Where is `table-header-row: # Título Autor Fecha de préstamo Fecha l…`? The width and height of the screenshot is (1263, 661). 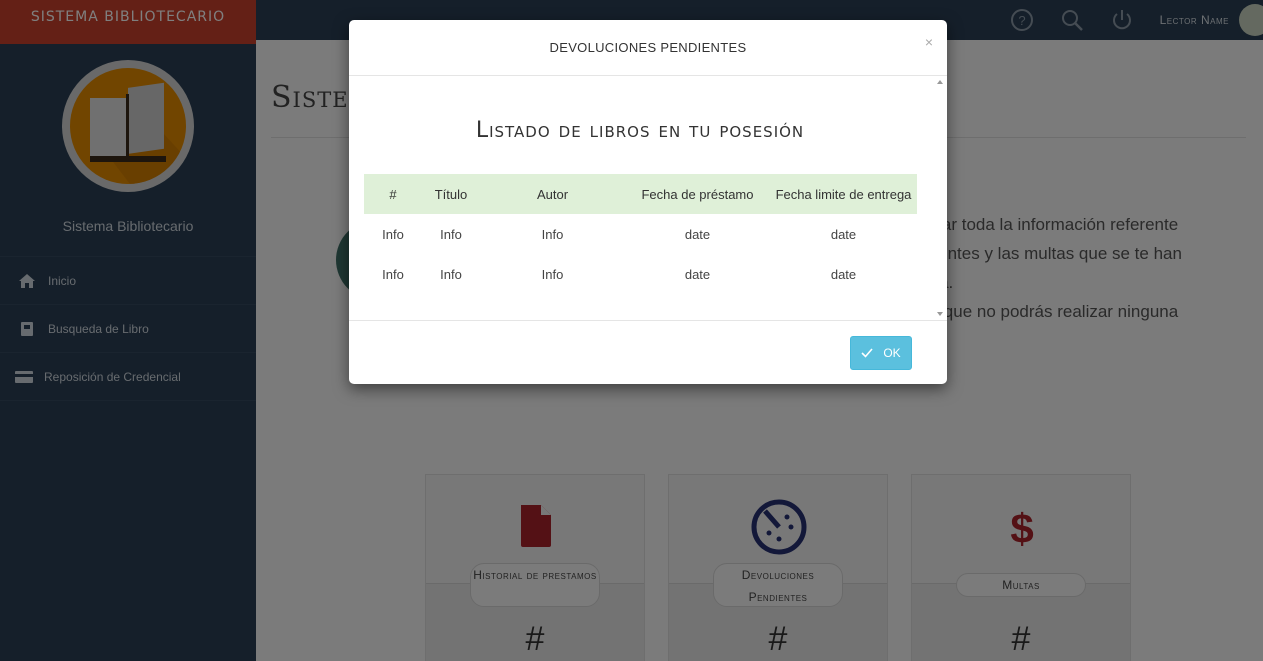 table-header-row: # Título Autor Fecha de préstamo Fecha l… is located at coordinates (640, 194).